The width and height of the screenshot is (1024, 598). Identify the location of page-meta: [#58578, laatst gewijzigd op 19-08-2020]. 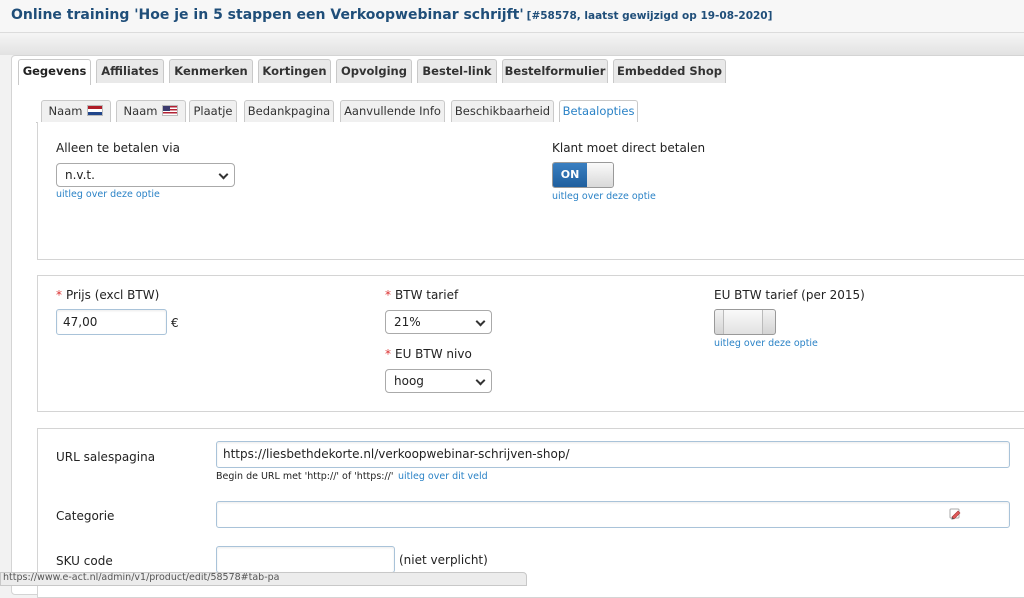
(649, 16).